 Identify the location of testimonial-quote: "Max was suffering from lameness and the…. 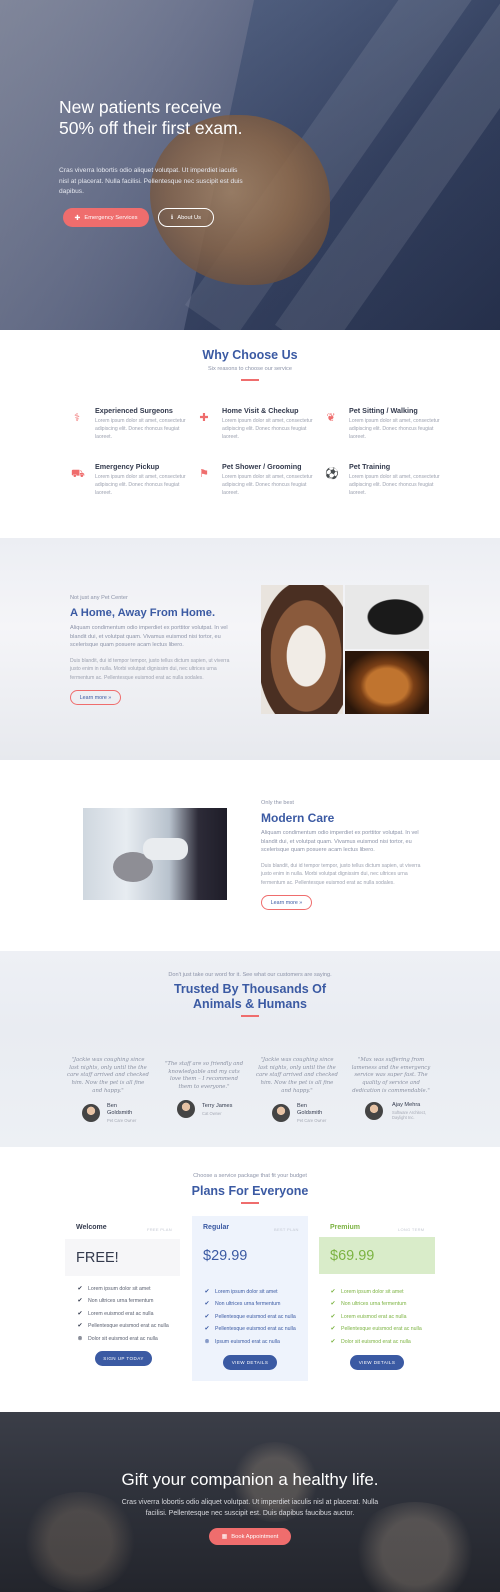
(391, 1075).